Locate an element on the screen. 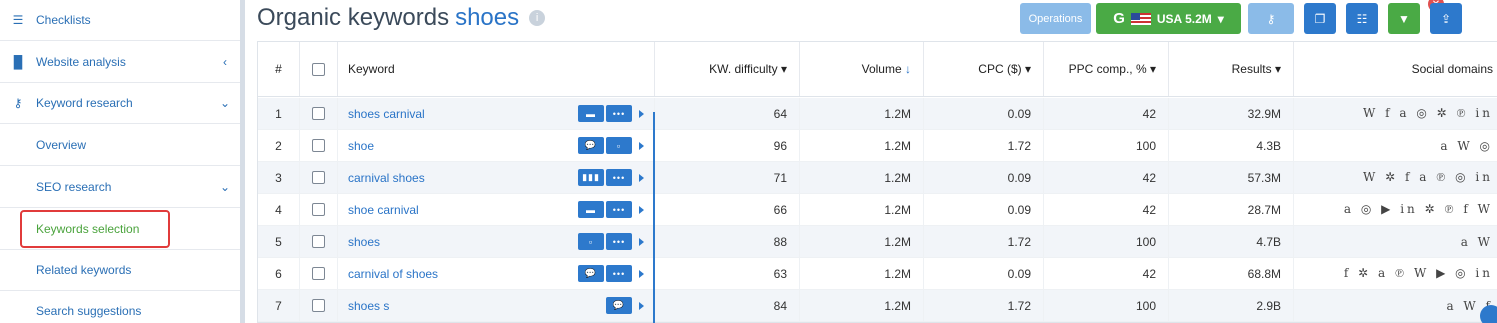 The image size is (1497, 323). keyword-link: carnival shoes is located at coordinates (386, 178).